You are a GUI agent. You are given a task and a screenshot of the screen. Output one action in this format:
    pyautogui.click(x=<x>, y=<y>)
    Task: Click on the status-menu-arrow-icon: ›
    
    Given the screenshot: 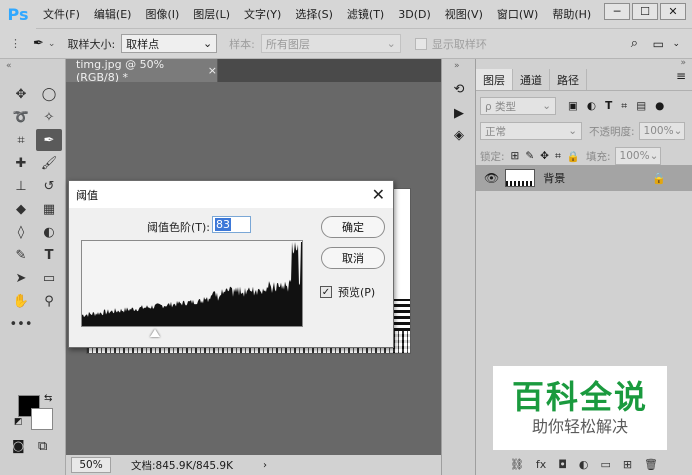 What is the action you would take?
    pyautogui.click(x=265, y=465)
    